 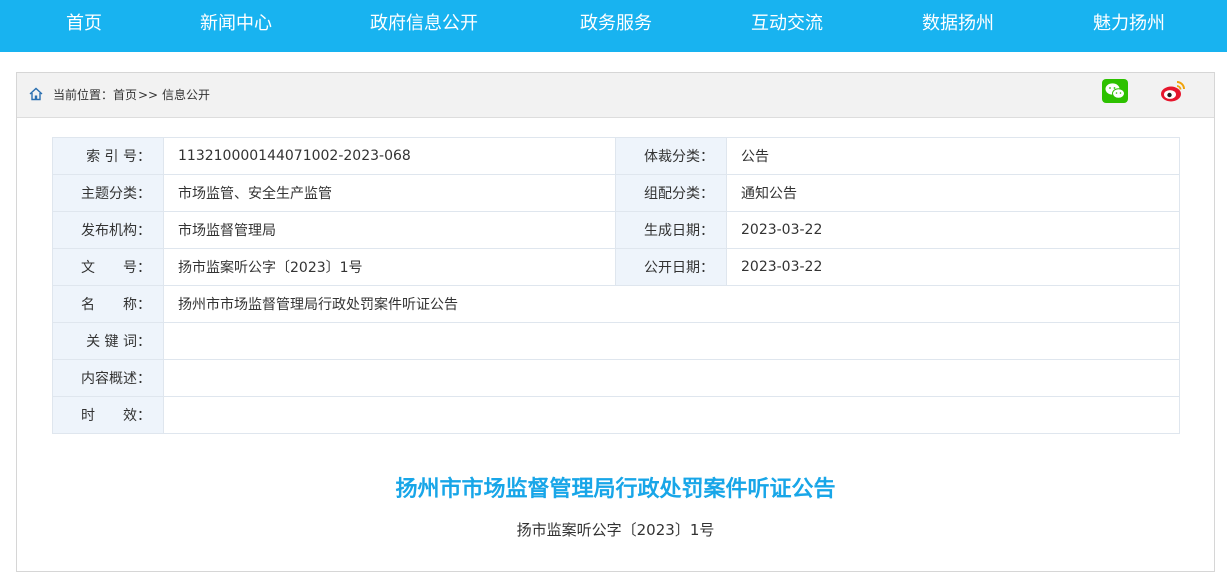 What do you see at coordinates (671, 304) in the screenshot?
I see `name-value: 扬州市市场监督管理局行政处罚案件听证公告` at bounding box center [671, 304].